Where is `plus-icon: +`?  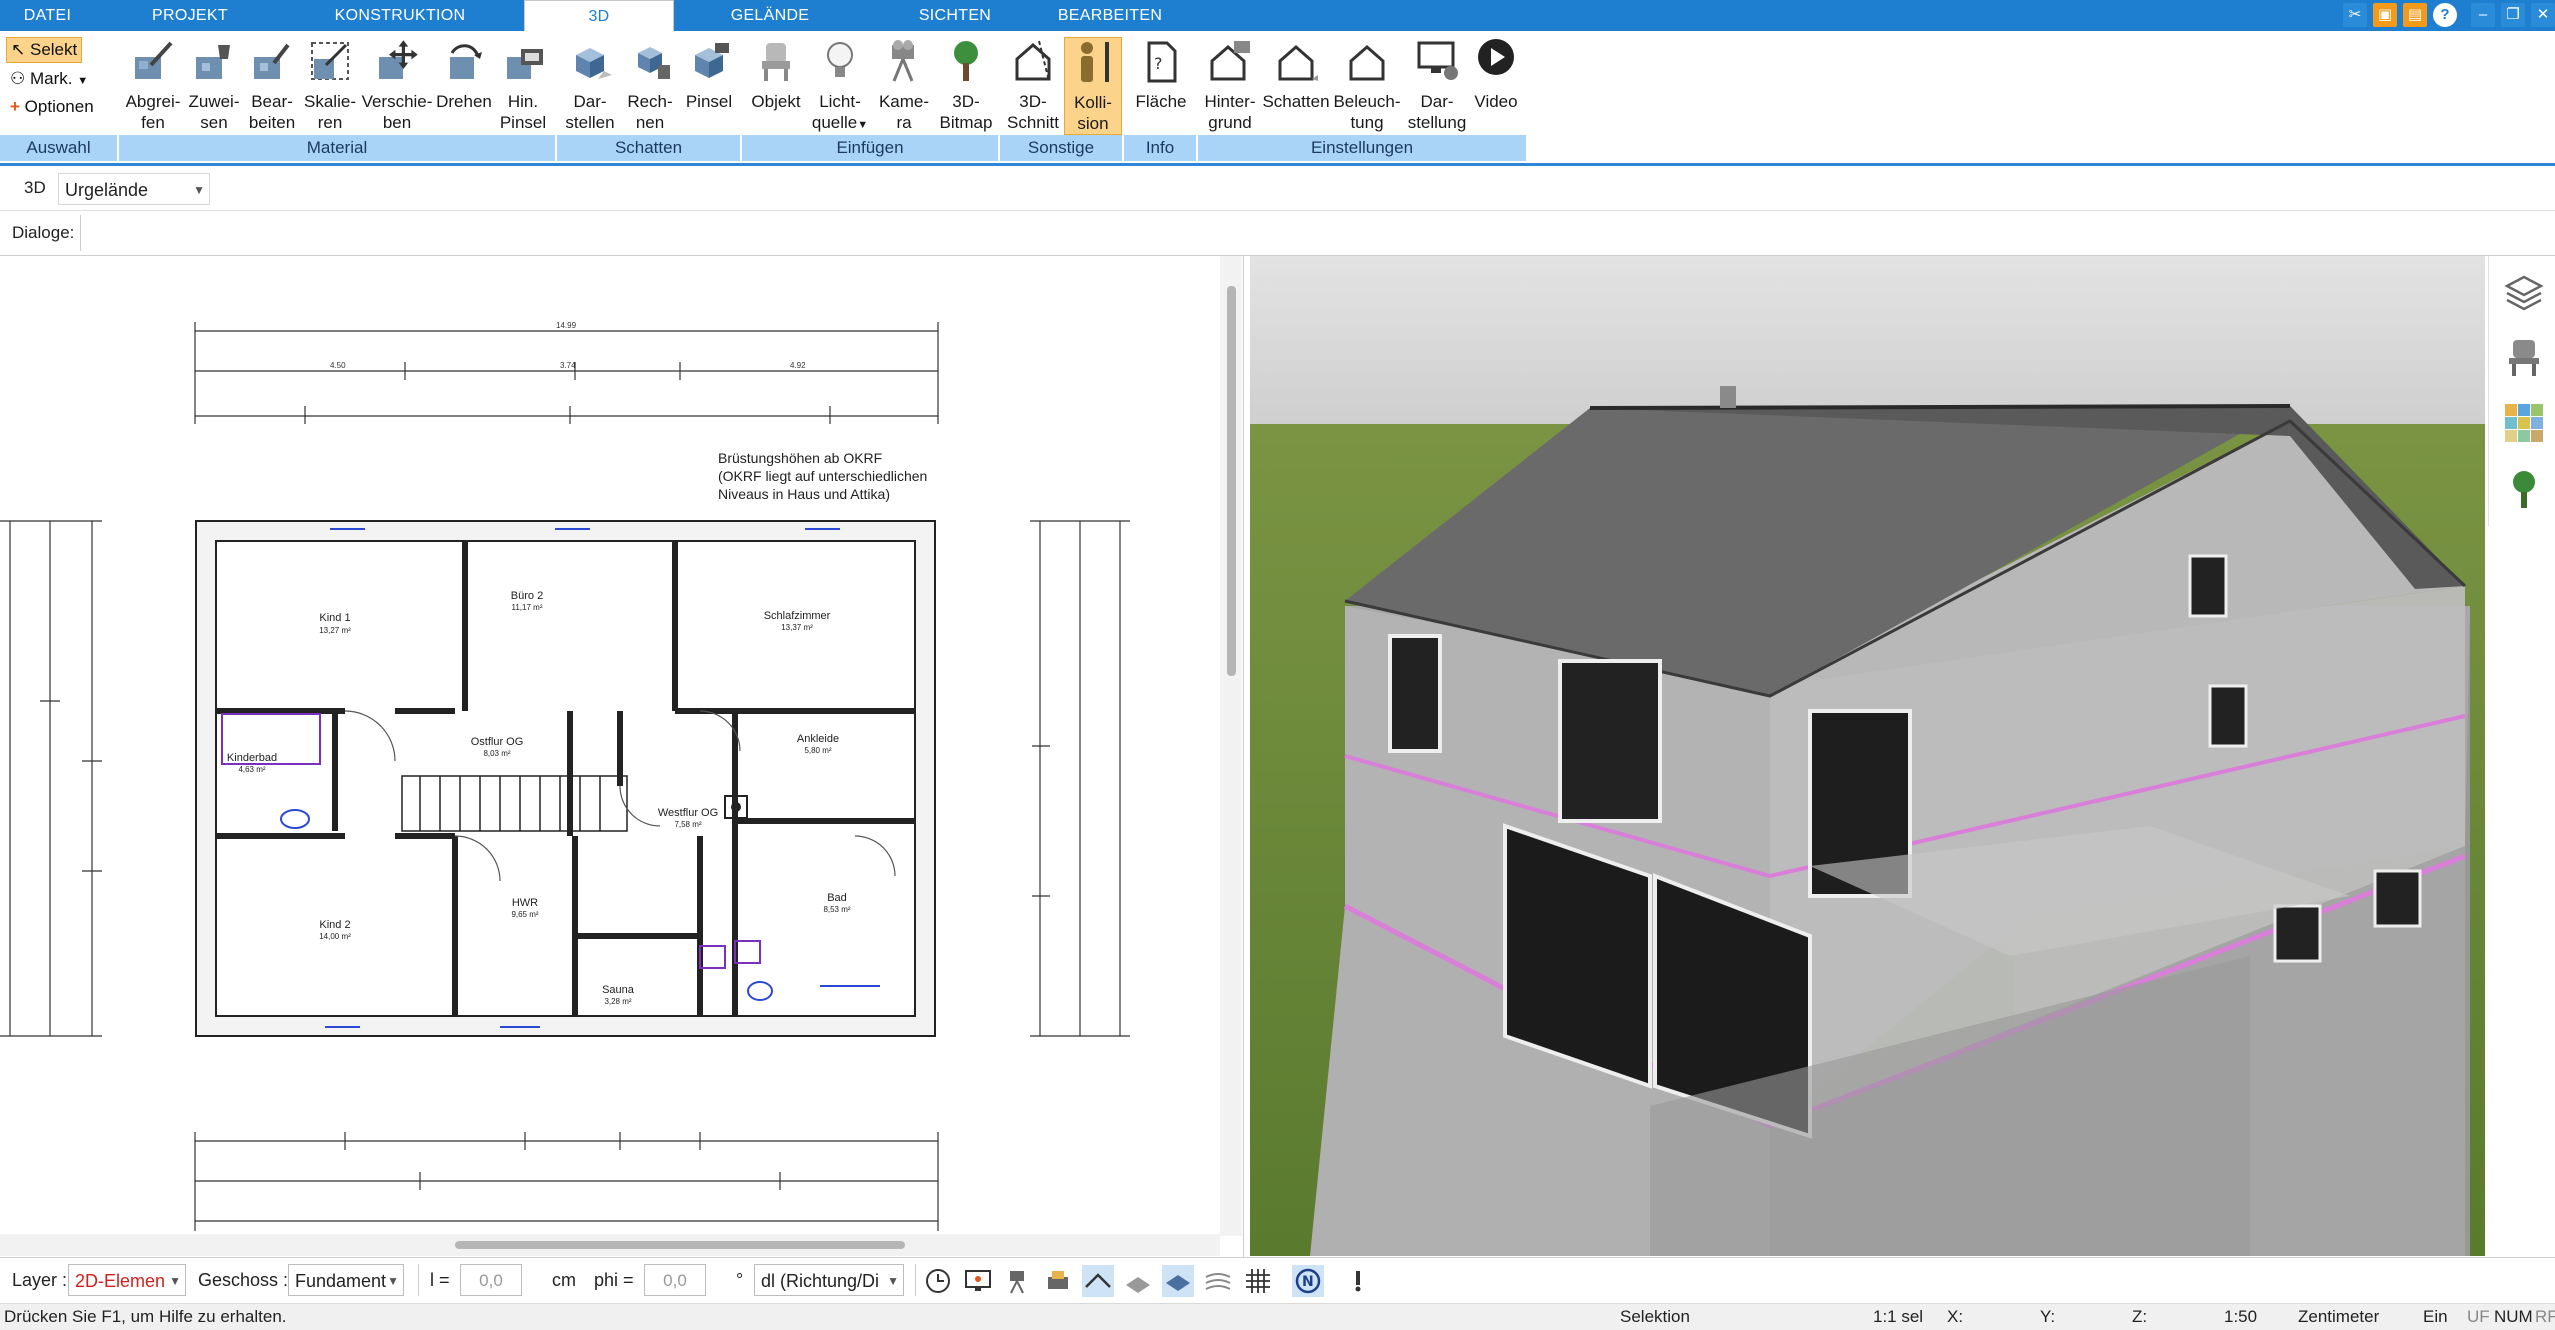
plus-icon: + is located at coordinates (15, 106).